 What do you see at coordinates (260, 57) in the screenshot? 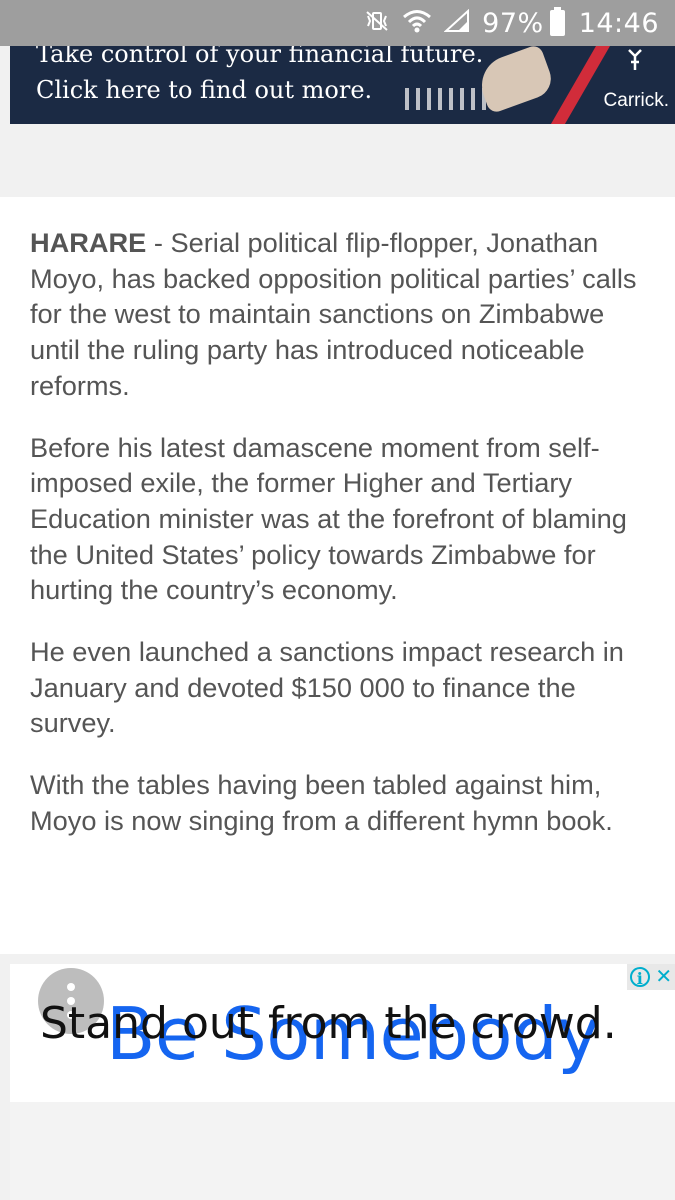
I see `ad-line-1: Take control of your financial future.` at bounding box center [260, 57].